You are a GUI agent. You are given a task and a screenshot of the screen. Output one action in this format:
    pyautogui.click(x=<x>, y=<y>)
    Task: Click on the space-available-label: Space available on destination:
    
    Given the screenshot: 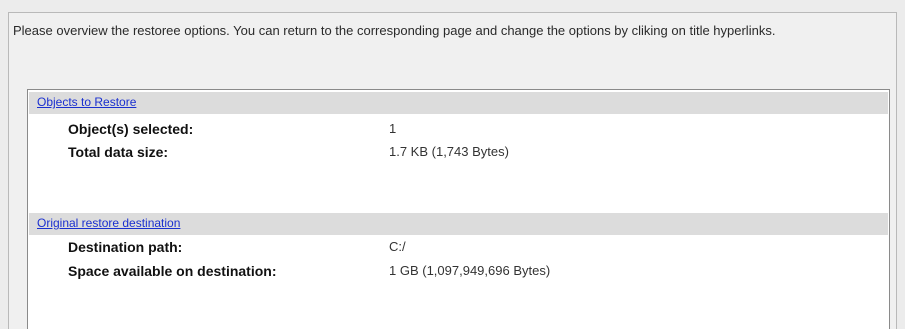 What is the action you would take?
    pyautogui.click(x=172, y=271)
    